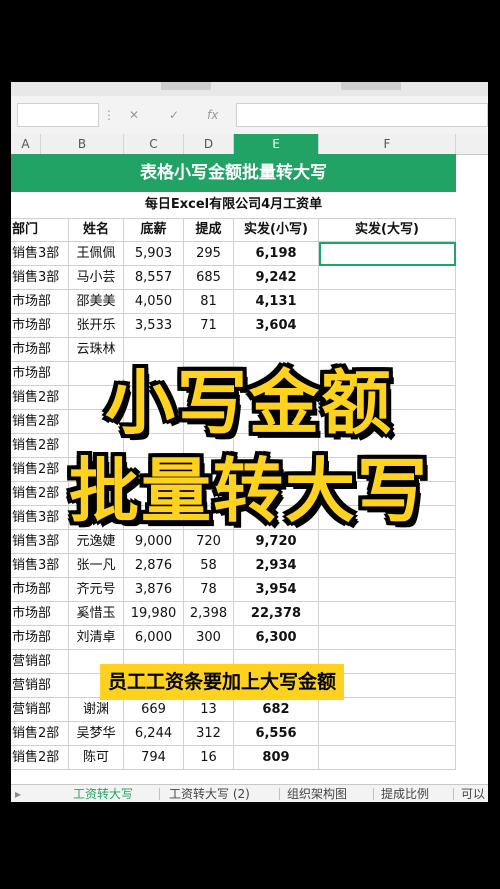 The width and height of the screenshot is (500, 889). Describe the element at coordinates (109, 115) in the screenshot. I see `more-icon: ⋮` at that location.